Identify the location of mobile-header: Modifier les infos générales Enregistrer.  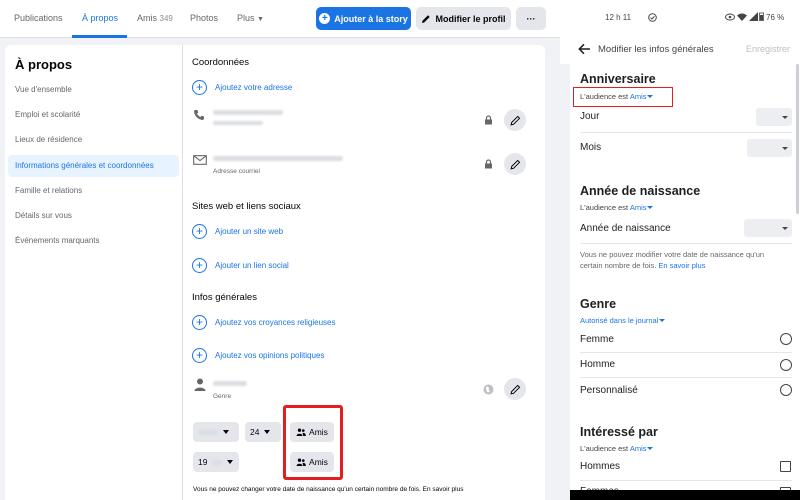
(680, 49).